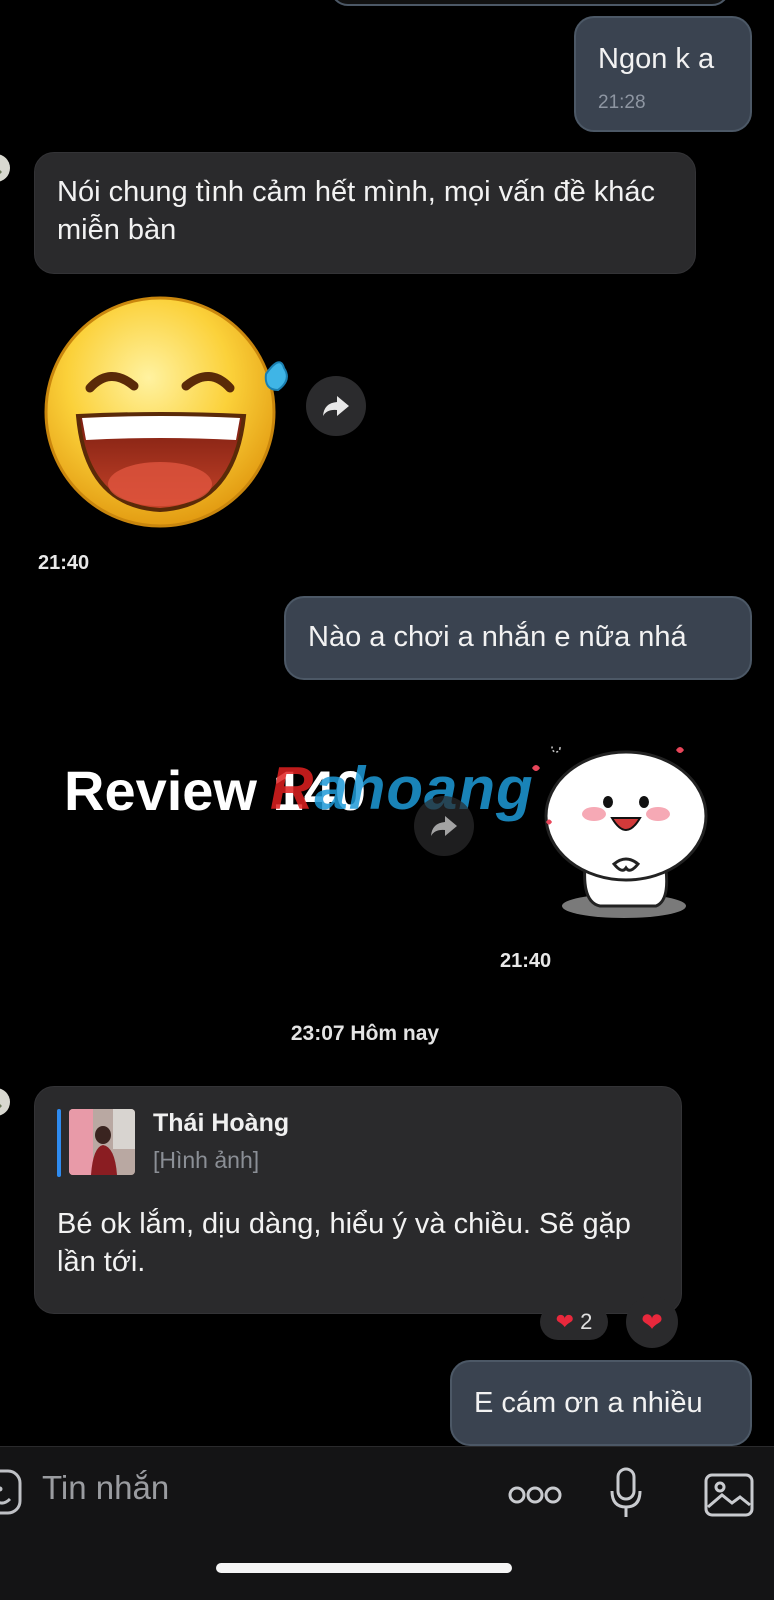 This screenshot has height=1600, width=774. What do you see at coordinates (365, 1033) in the screenshot?
I see `date-separator: 23:07 Hôm nay` at bounding box center [365, 1033].